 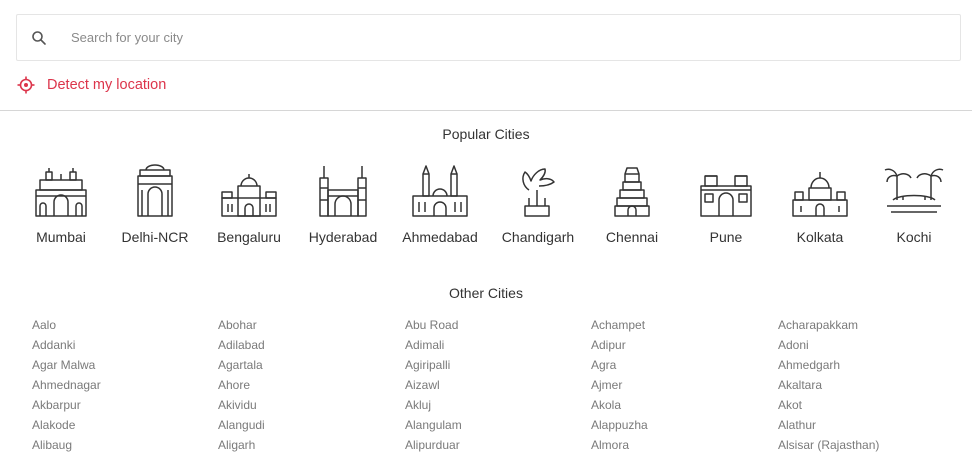 What do you see at coordinates (820, 194) in the screenshot?
I see `victoria-memorial-icon` at bounding box center [820, 194].